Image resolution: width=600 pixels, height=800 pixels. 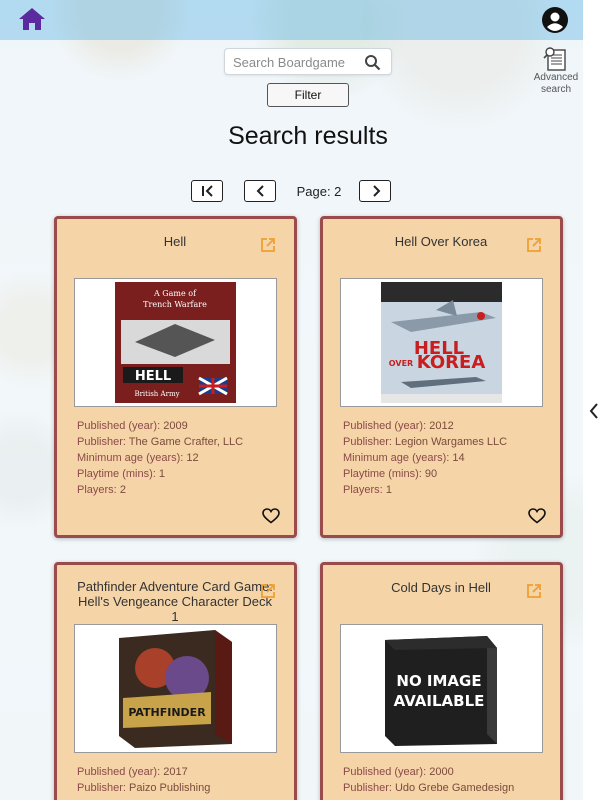 I want to click on advanced-search-icon, so click(x=554, y=59).